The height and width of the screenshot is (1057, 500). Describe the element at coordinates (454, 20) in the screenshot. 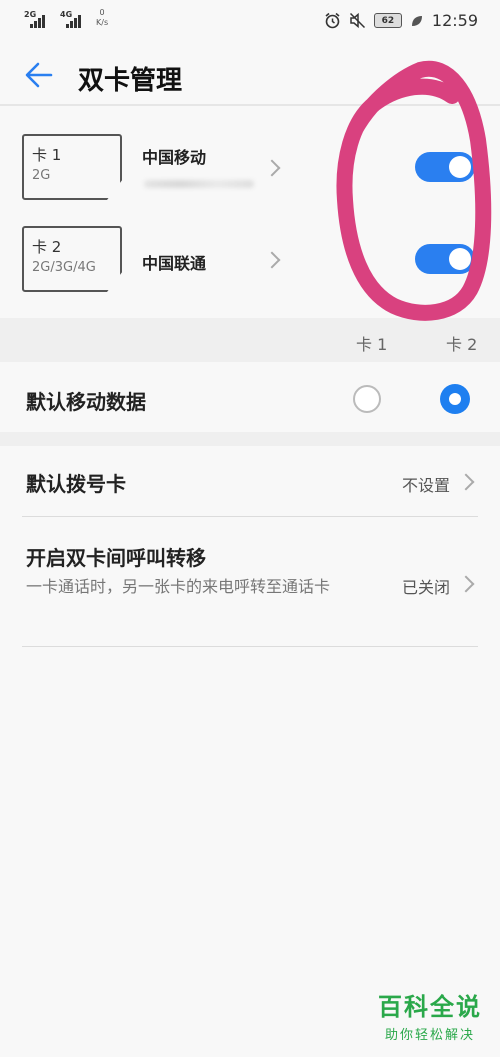

I see `clock: 12:59` at that location.